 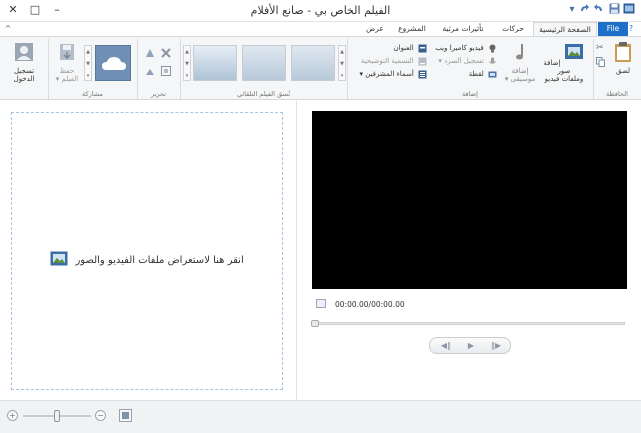 I want to click on save-icon, so click(x=614, y=10).